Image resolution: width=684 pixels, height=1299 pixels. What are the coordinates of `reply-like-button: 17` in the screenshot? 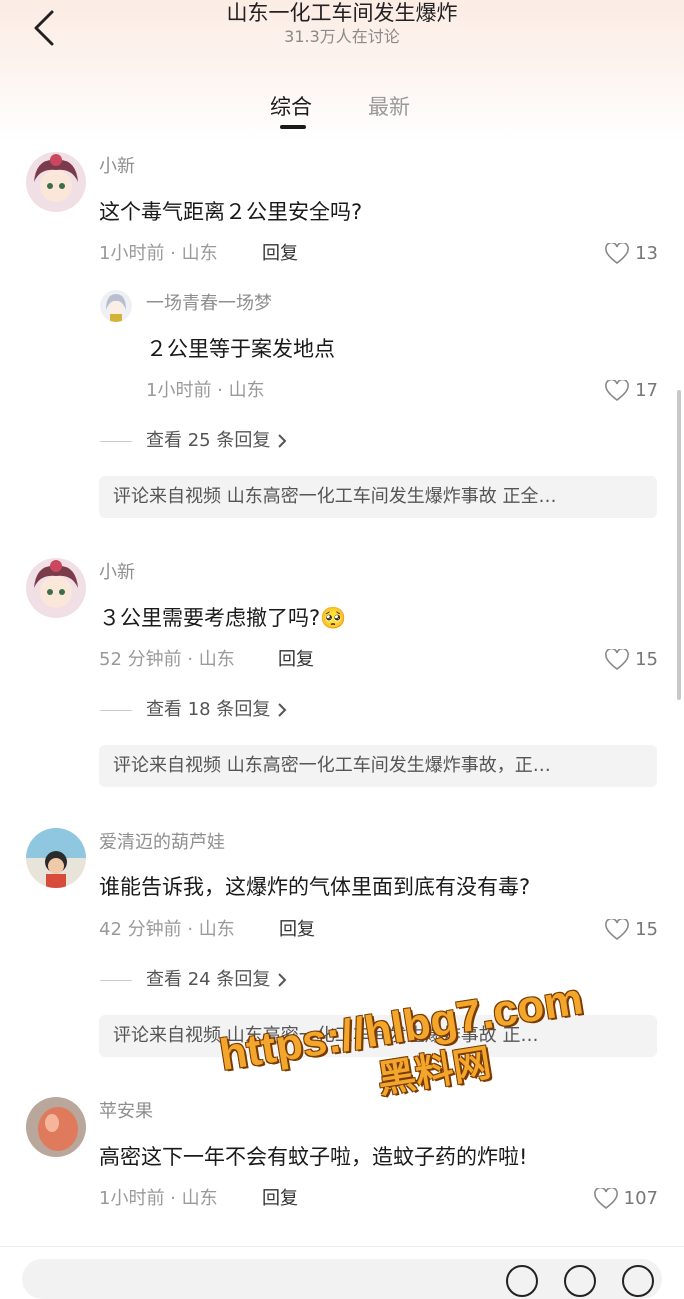 It's located at (631, 391).